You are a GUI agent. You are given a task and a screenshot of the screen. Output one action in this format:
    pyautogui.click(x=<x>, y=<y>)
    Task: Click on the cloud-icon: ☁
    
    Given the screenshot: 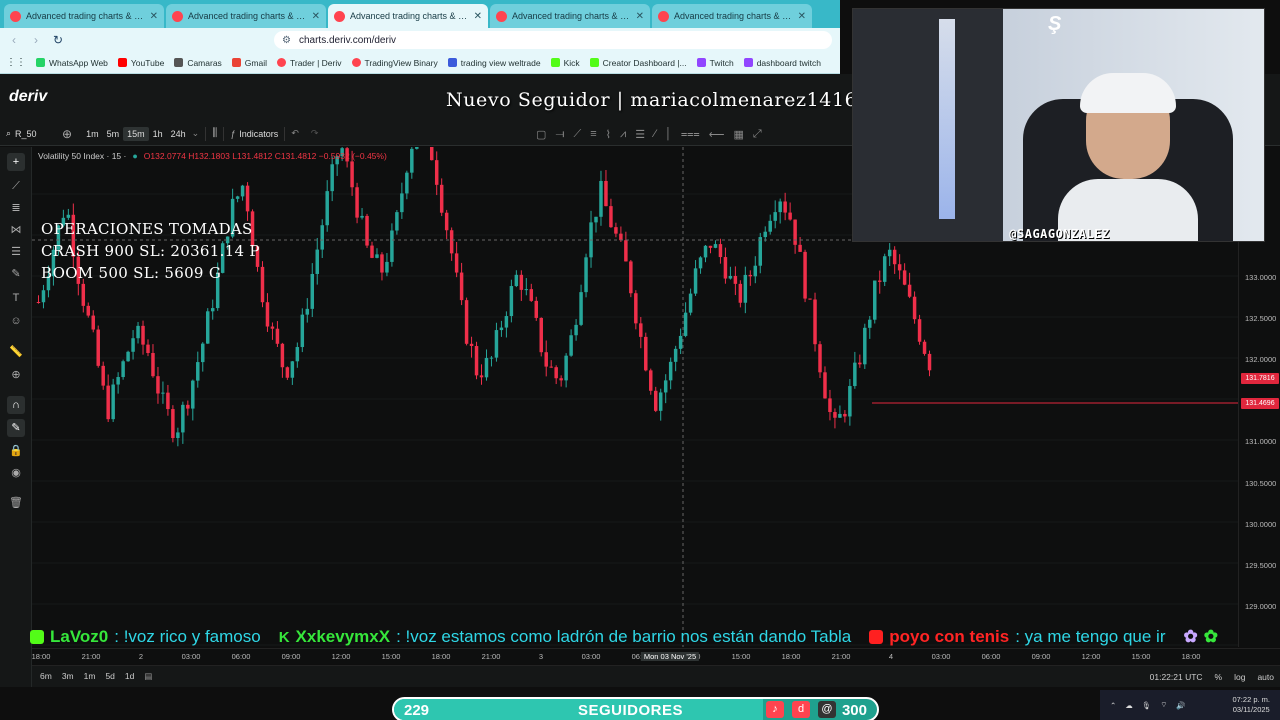 What is the action you would take?
    pyautogui.click(x=1129, y=705)
    